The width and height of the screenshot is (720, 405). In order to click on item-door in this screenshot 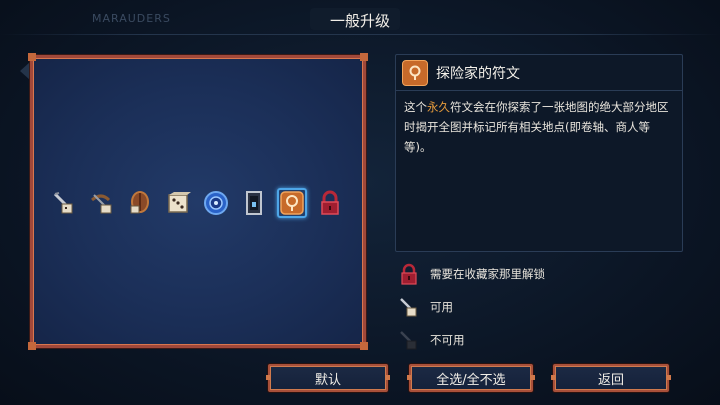, I will do `click(254, 203)`.